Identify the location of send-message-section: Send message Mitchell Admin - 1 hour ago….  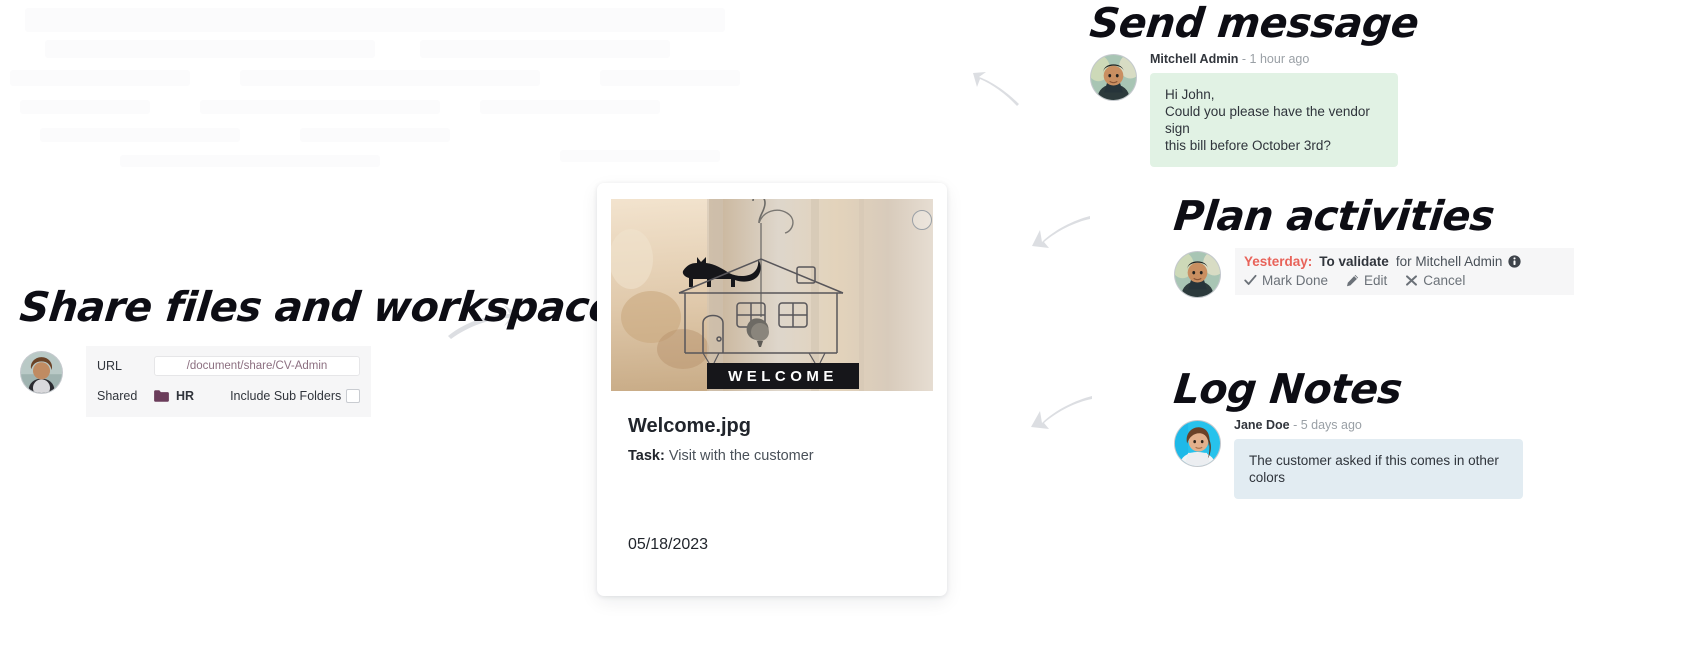
(1323, 84).